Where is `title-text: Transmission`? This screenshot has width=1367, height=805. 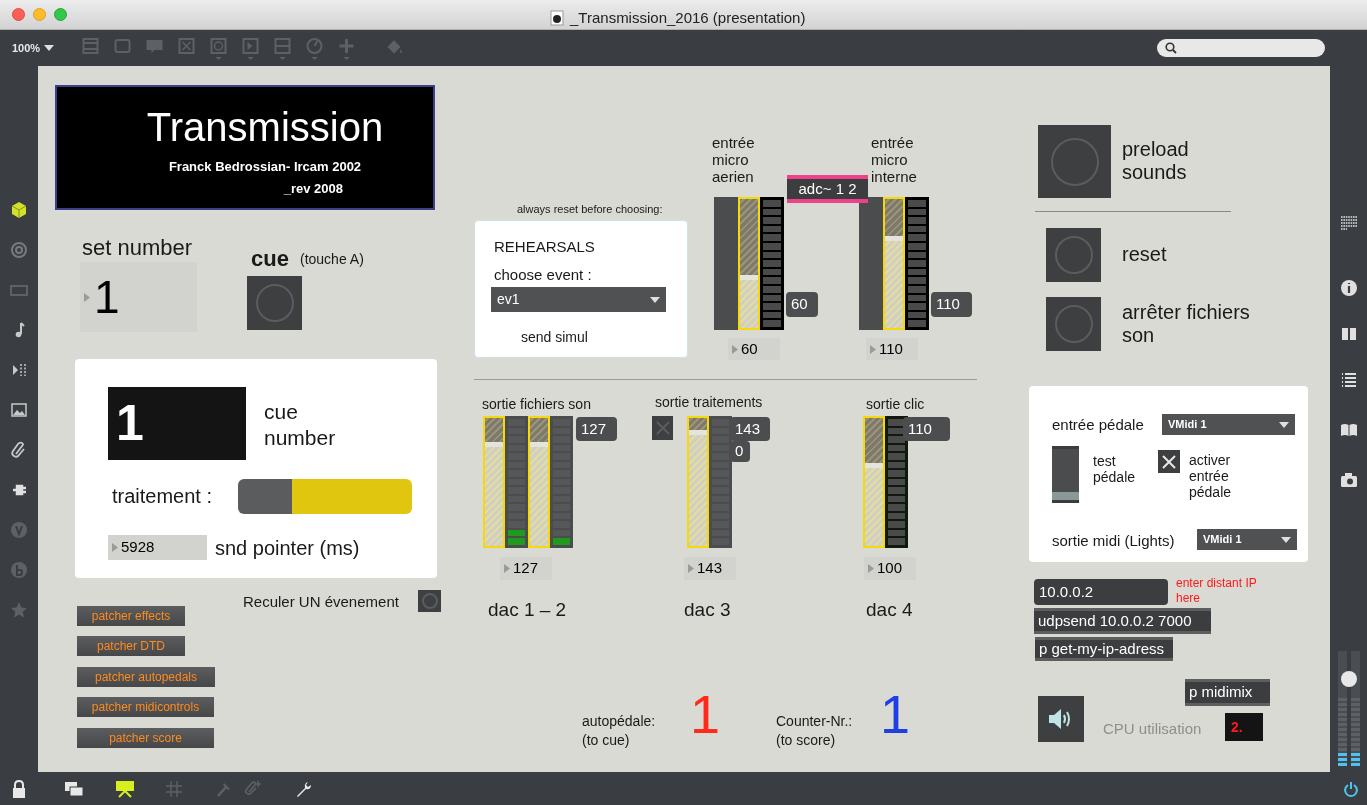
title-text: Transmission is located at coordinates (265, 127).